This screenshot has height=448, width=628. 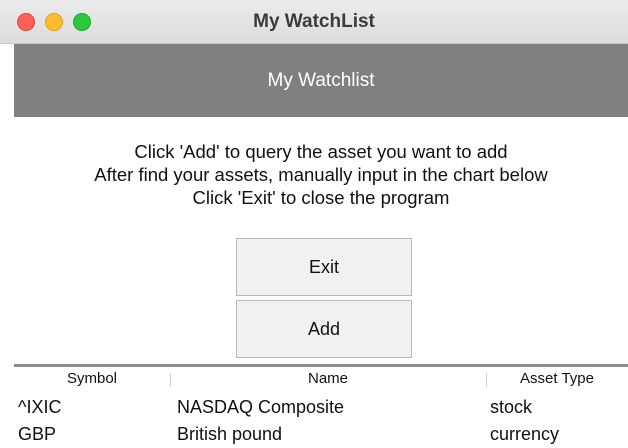 I want to click on header-banner-label: My Watchlist, so click(x=321, y=80).